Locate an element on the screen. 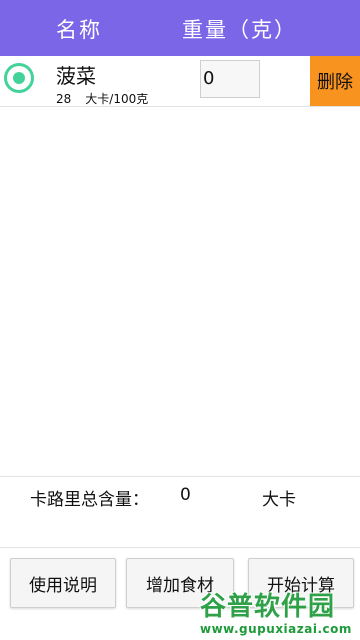  add-food-button: 增加食材 is located at coordinates (180, 583).